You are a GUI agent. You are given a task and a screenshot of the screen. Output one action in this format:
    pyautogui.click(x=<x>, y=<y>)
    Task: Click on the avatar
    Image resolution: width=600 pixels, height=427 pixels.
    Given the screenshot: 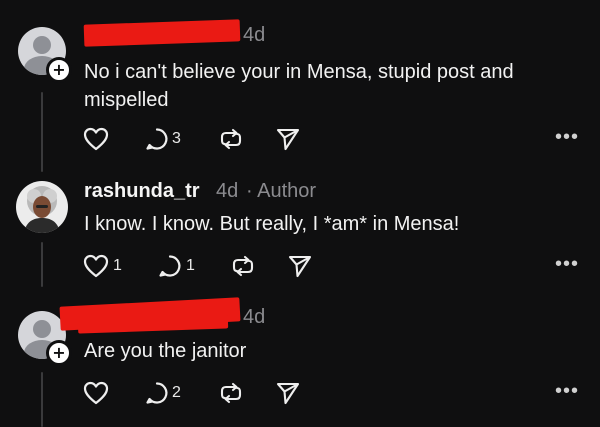 What is the action you would take?
    pyautogui.click(x=42, y=207)
    